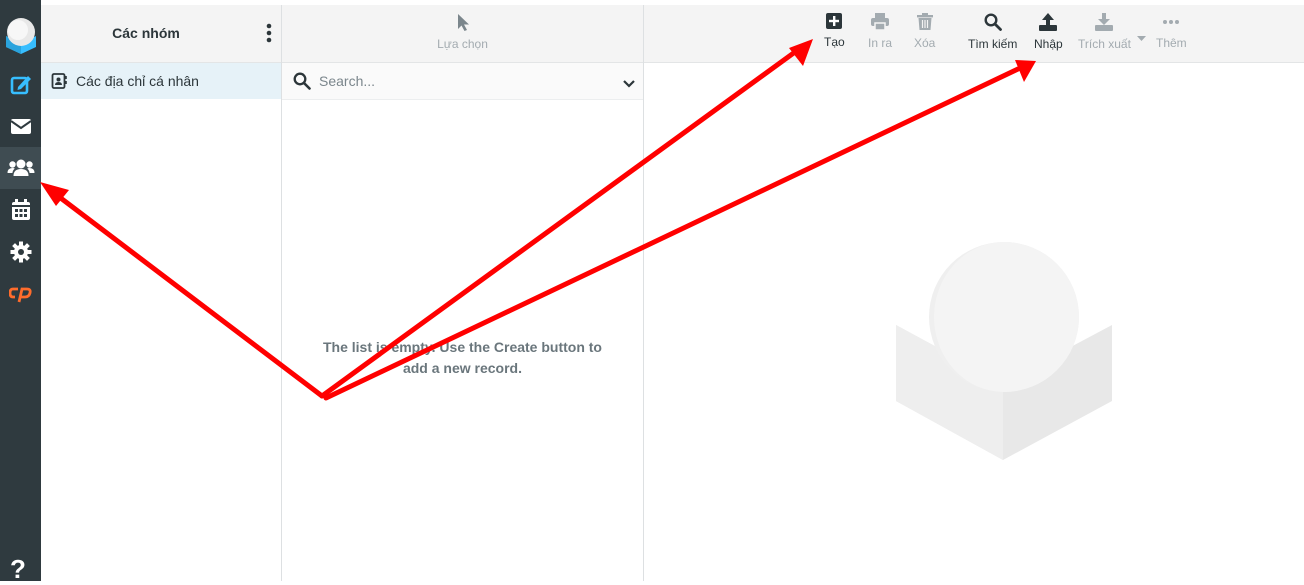 Image resolution: width=1304 pixels, height=585 pixels. I want to click on download-icon, so click(1104, 22).